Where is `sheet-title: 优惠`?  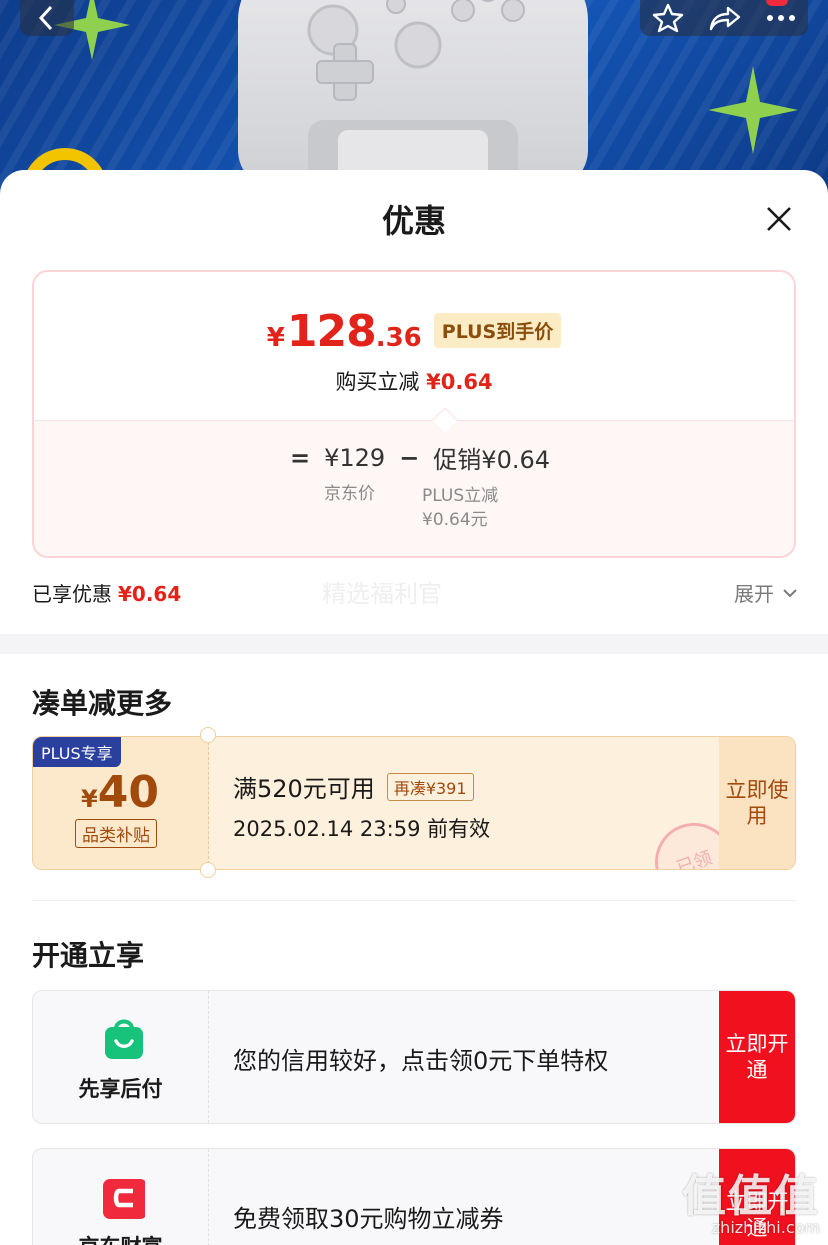 sheet-title: 优惠 is located at coordinates (413, 221).